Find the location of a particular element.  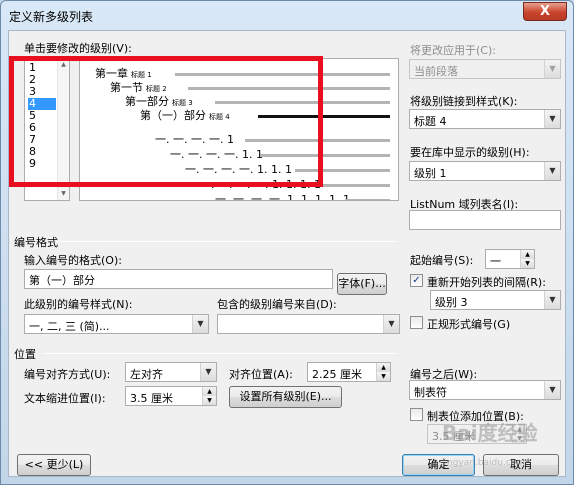

level-list: ▲ ▼ 123456789 is located at coordinates (47, 129).